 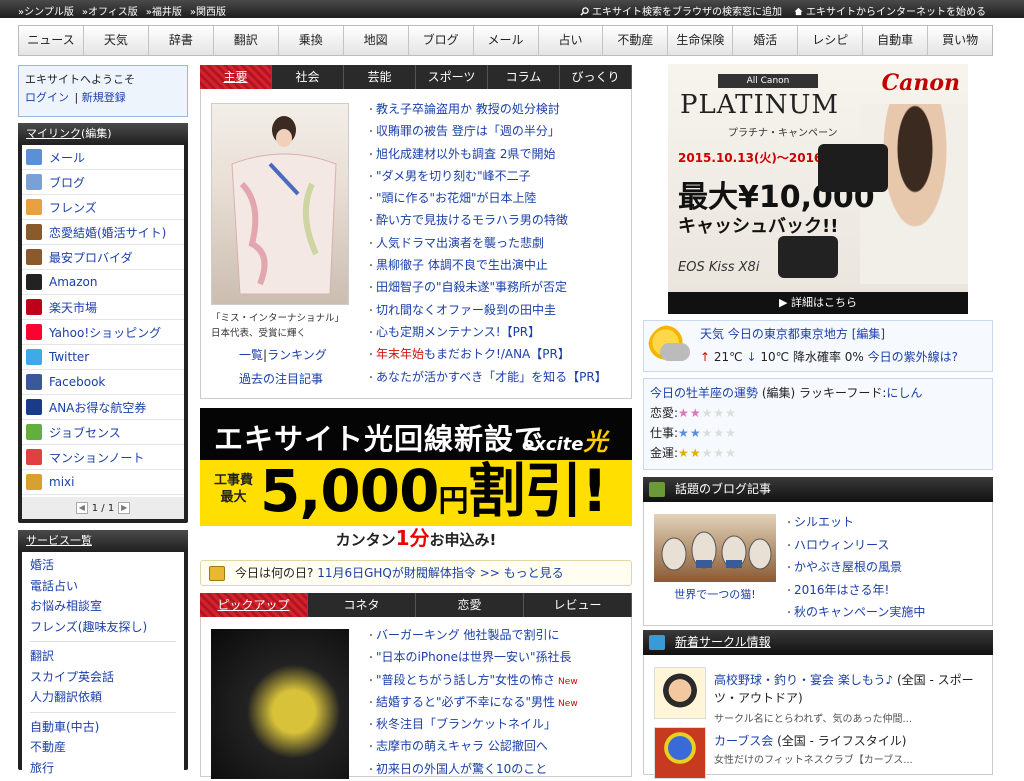 I want to click on nav-map: 地図, so click(x=376, y=40).